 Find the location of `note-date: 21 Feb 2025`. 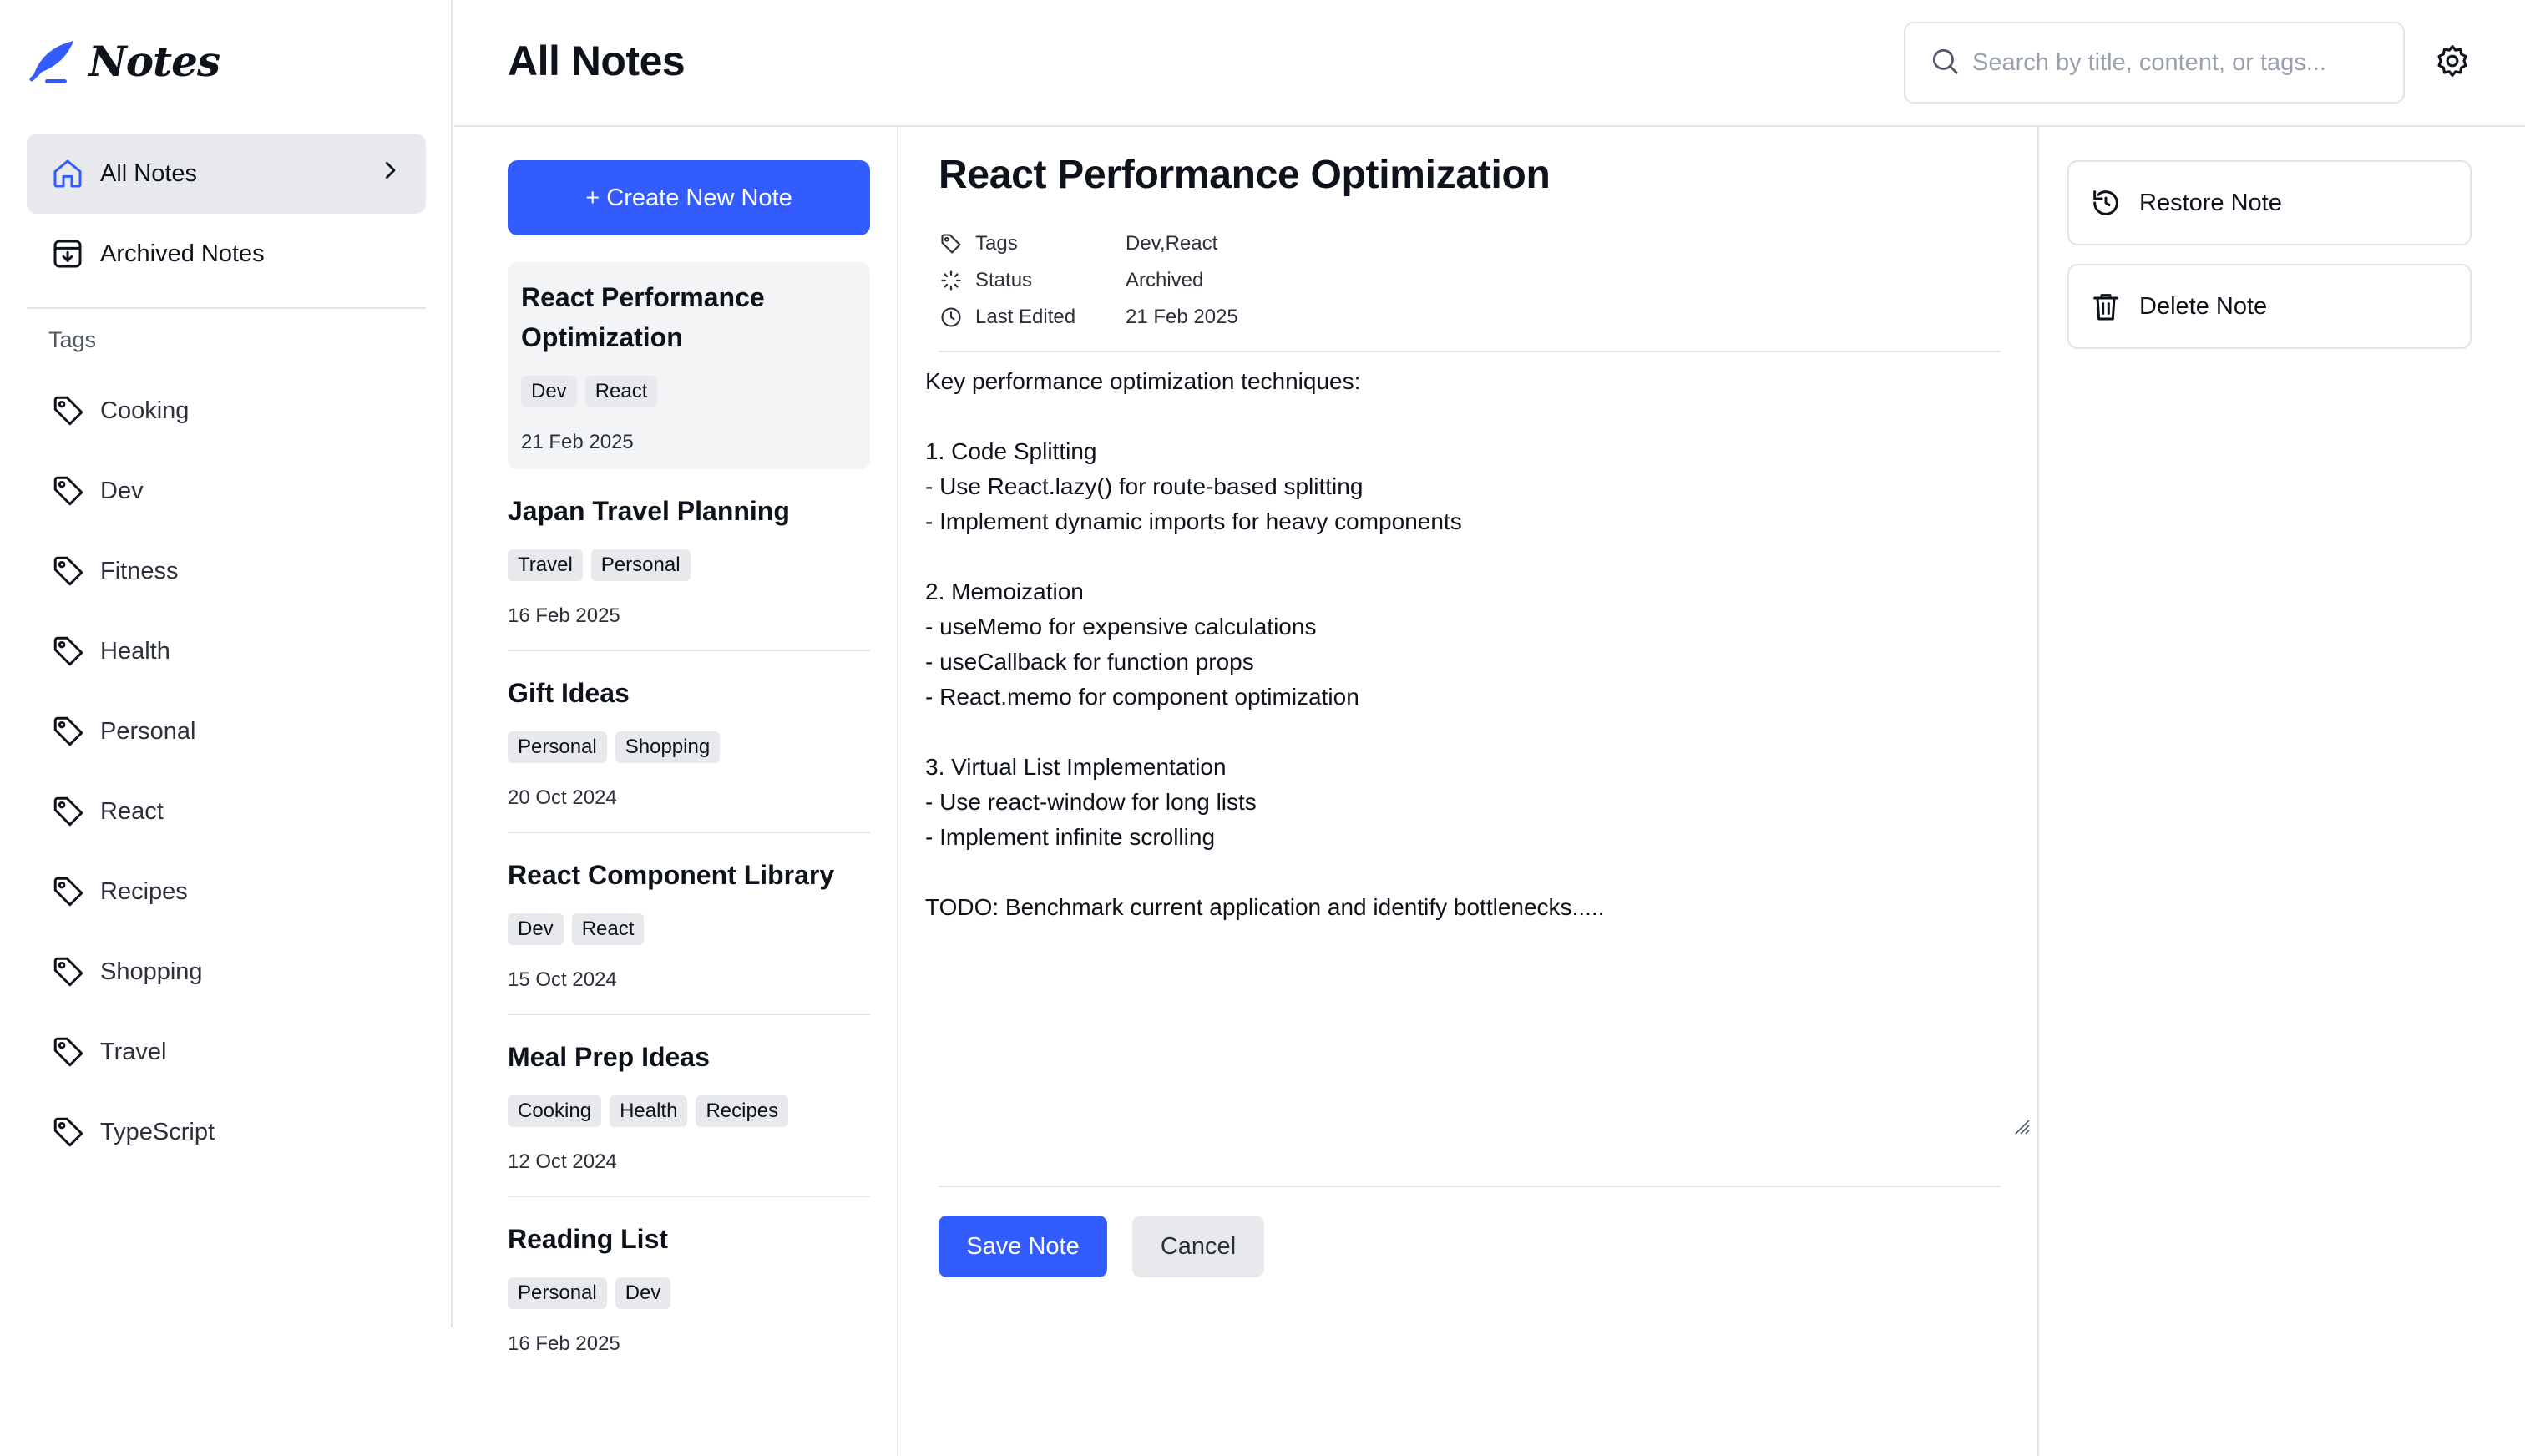

note-date: 21 Feb 2025 is located at coordinates (577, 442).